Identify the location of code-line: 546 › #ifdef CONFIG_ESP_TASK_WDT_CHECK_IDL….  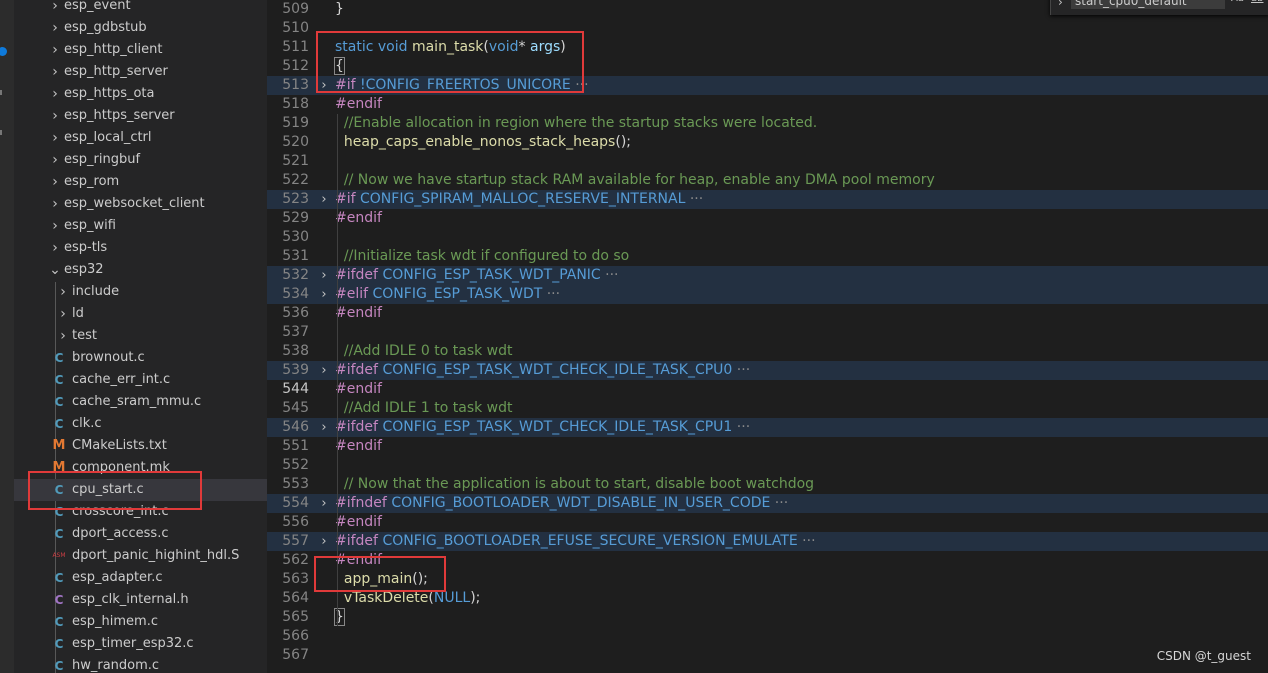
(767, 427).